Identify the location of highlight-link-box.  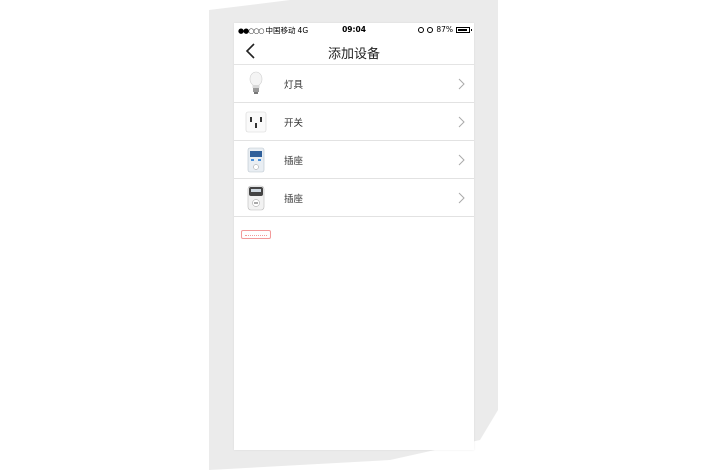
(256, 234).